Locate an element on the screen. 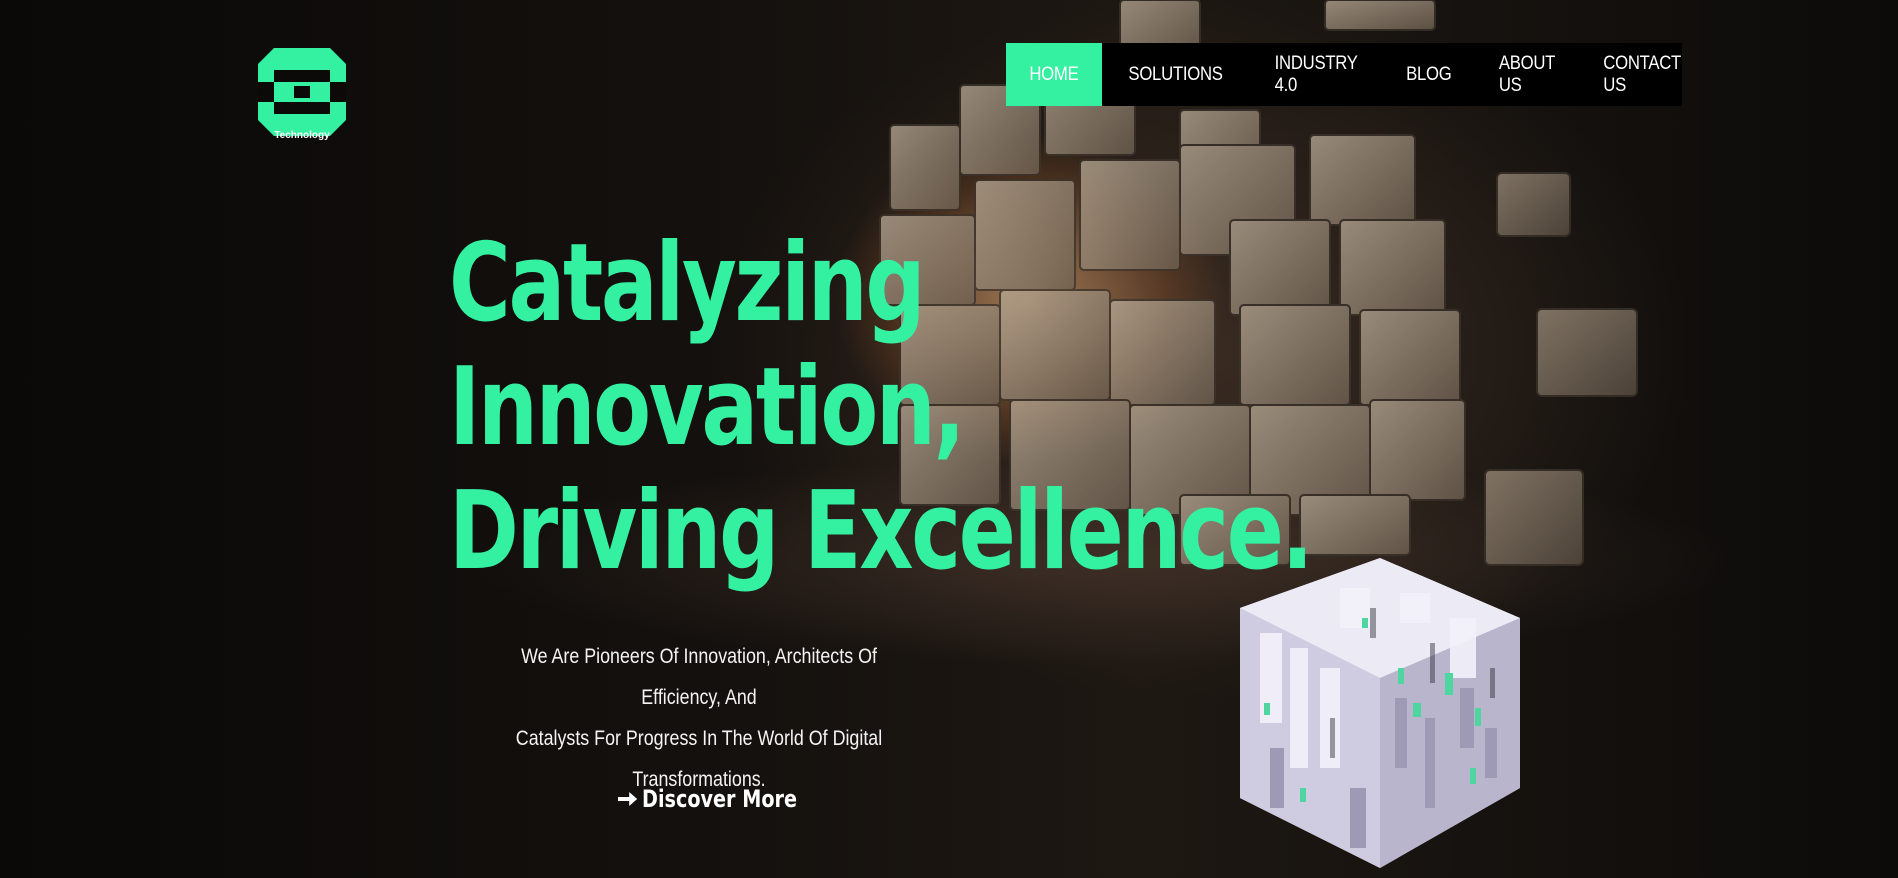  logo-caption: Technology is located at coordinates (302, 135).